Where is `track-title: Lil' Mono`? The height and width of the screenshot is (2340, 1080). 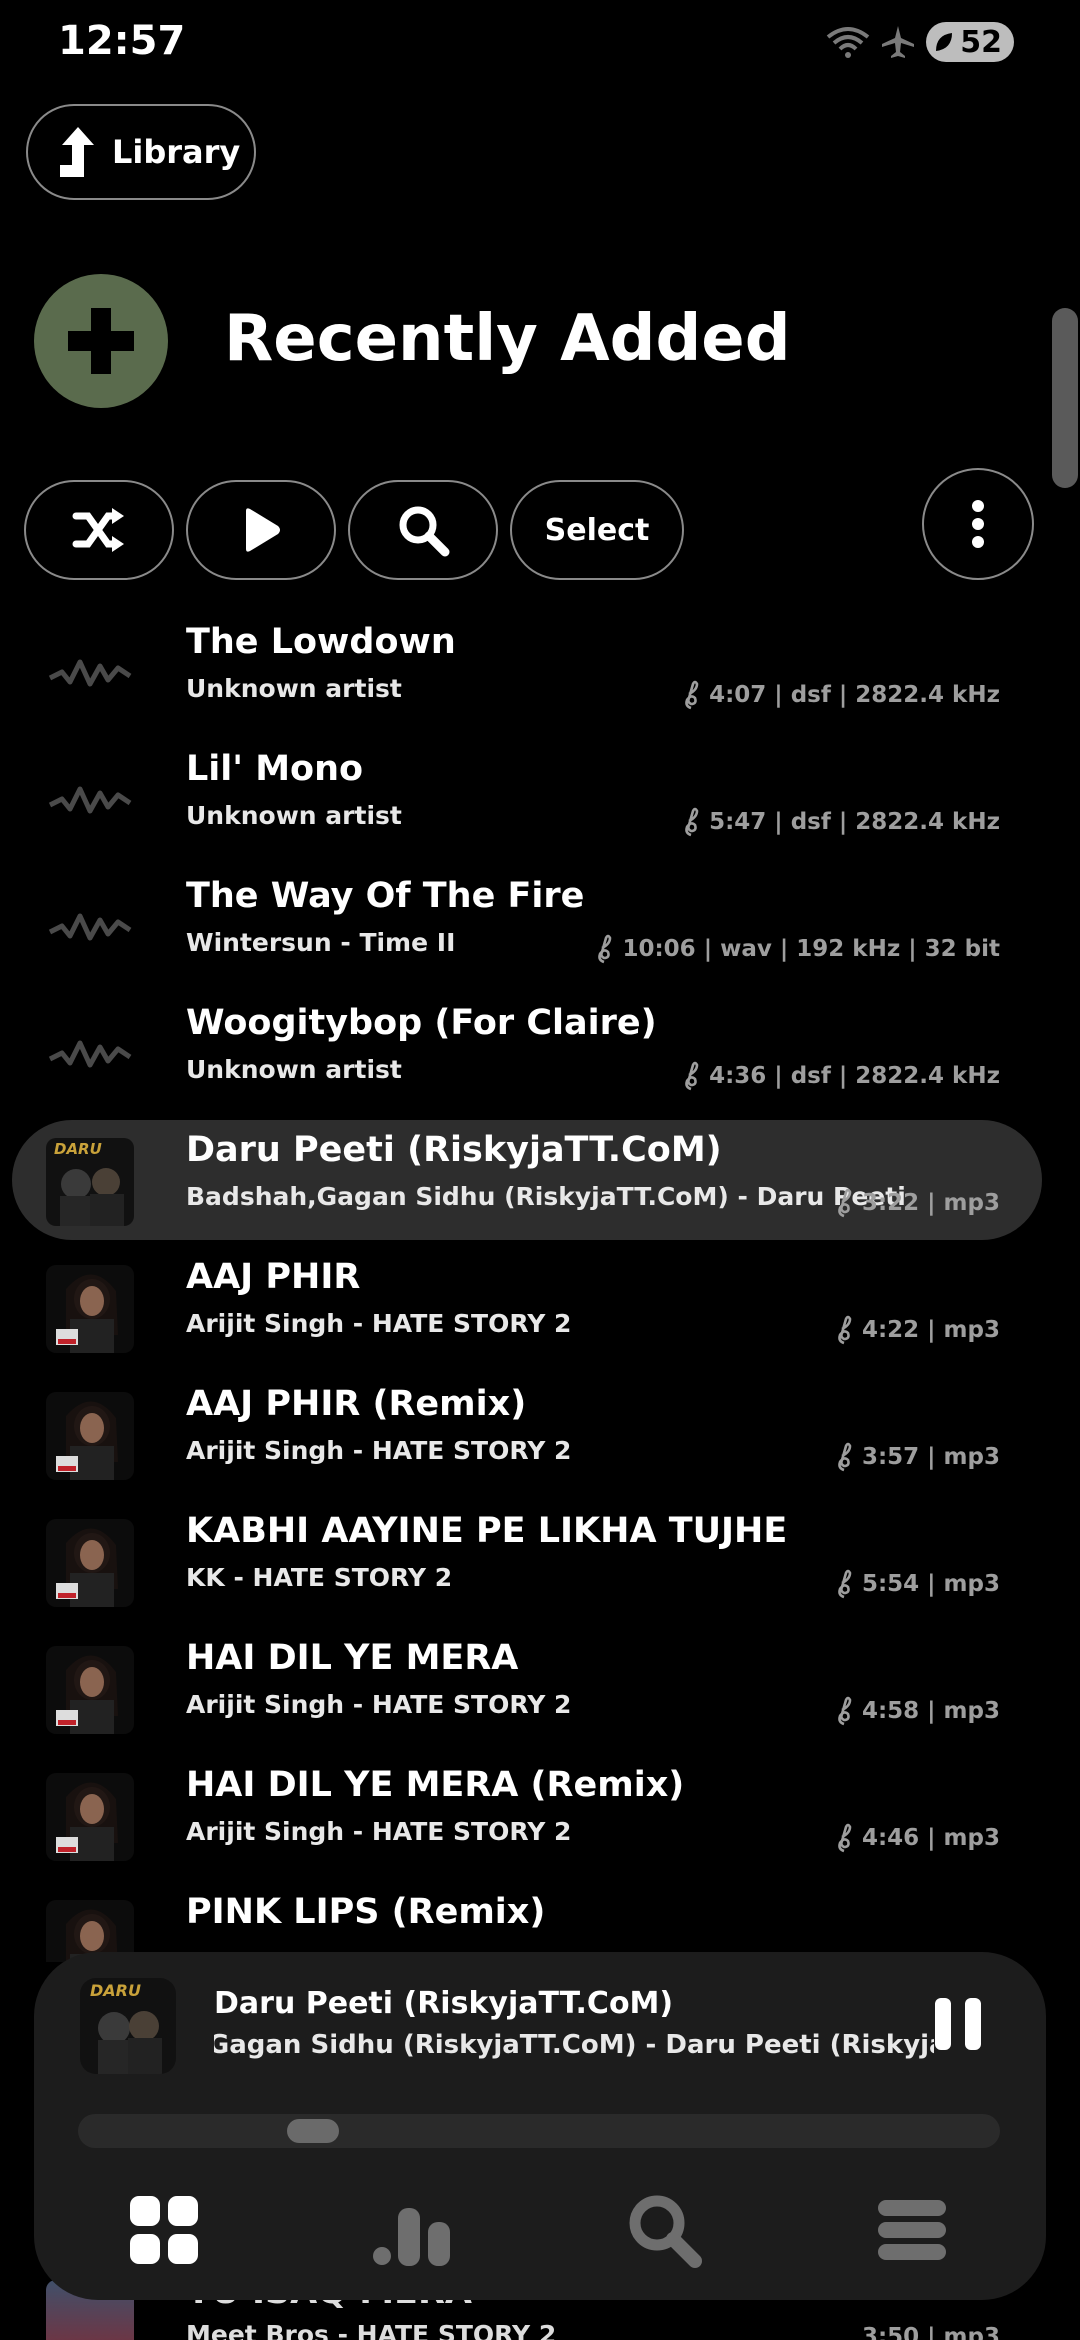 track-title: Lil' Mono is located at coordinates (275, 769).